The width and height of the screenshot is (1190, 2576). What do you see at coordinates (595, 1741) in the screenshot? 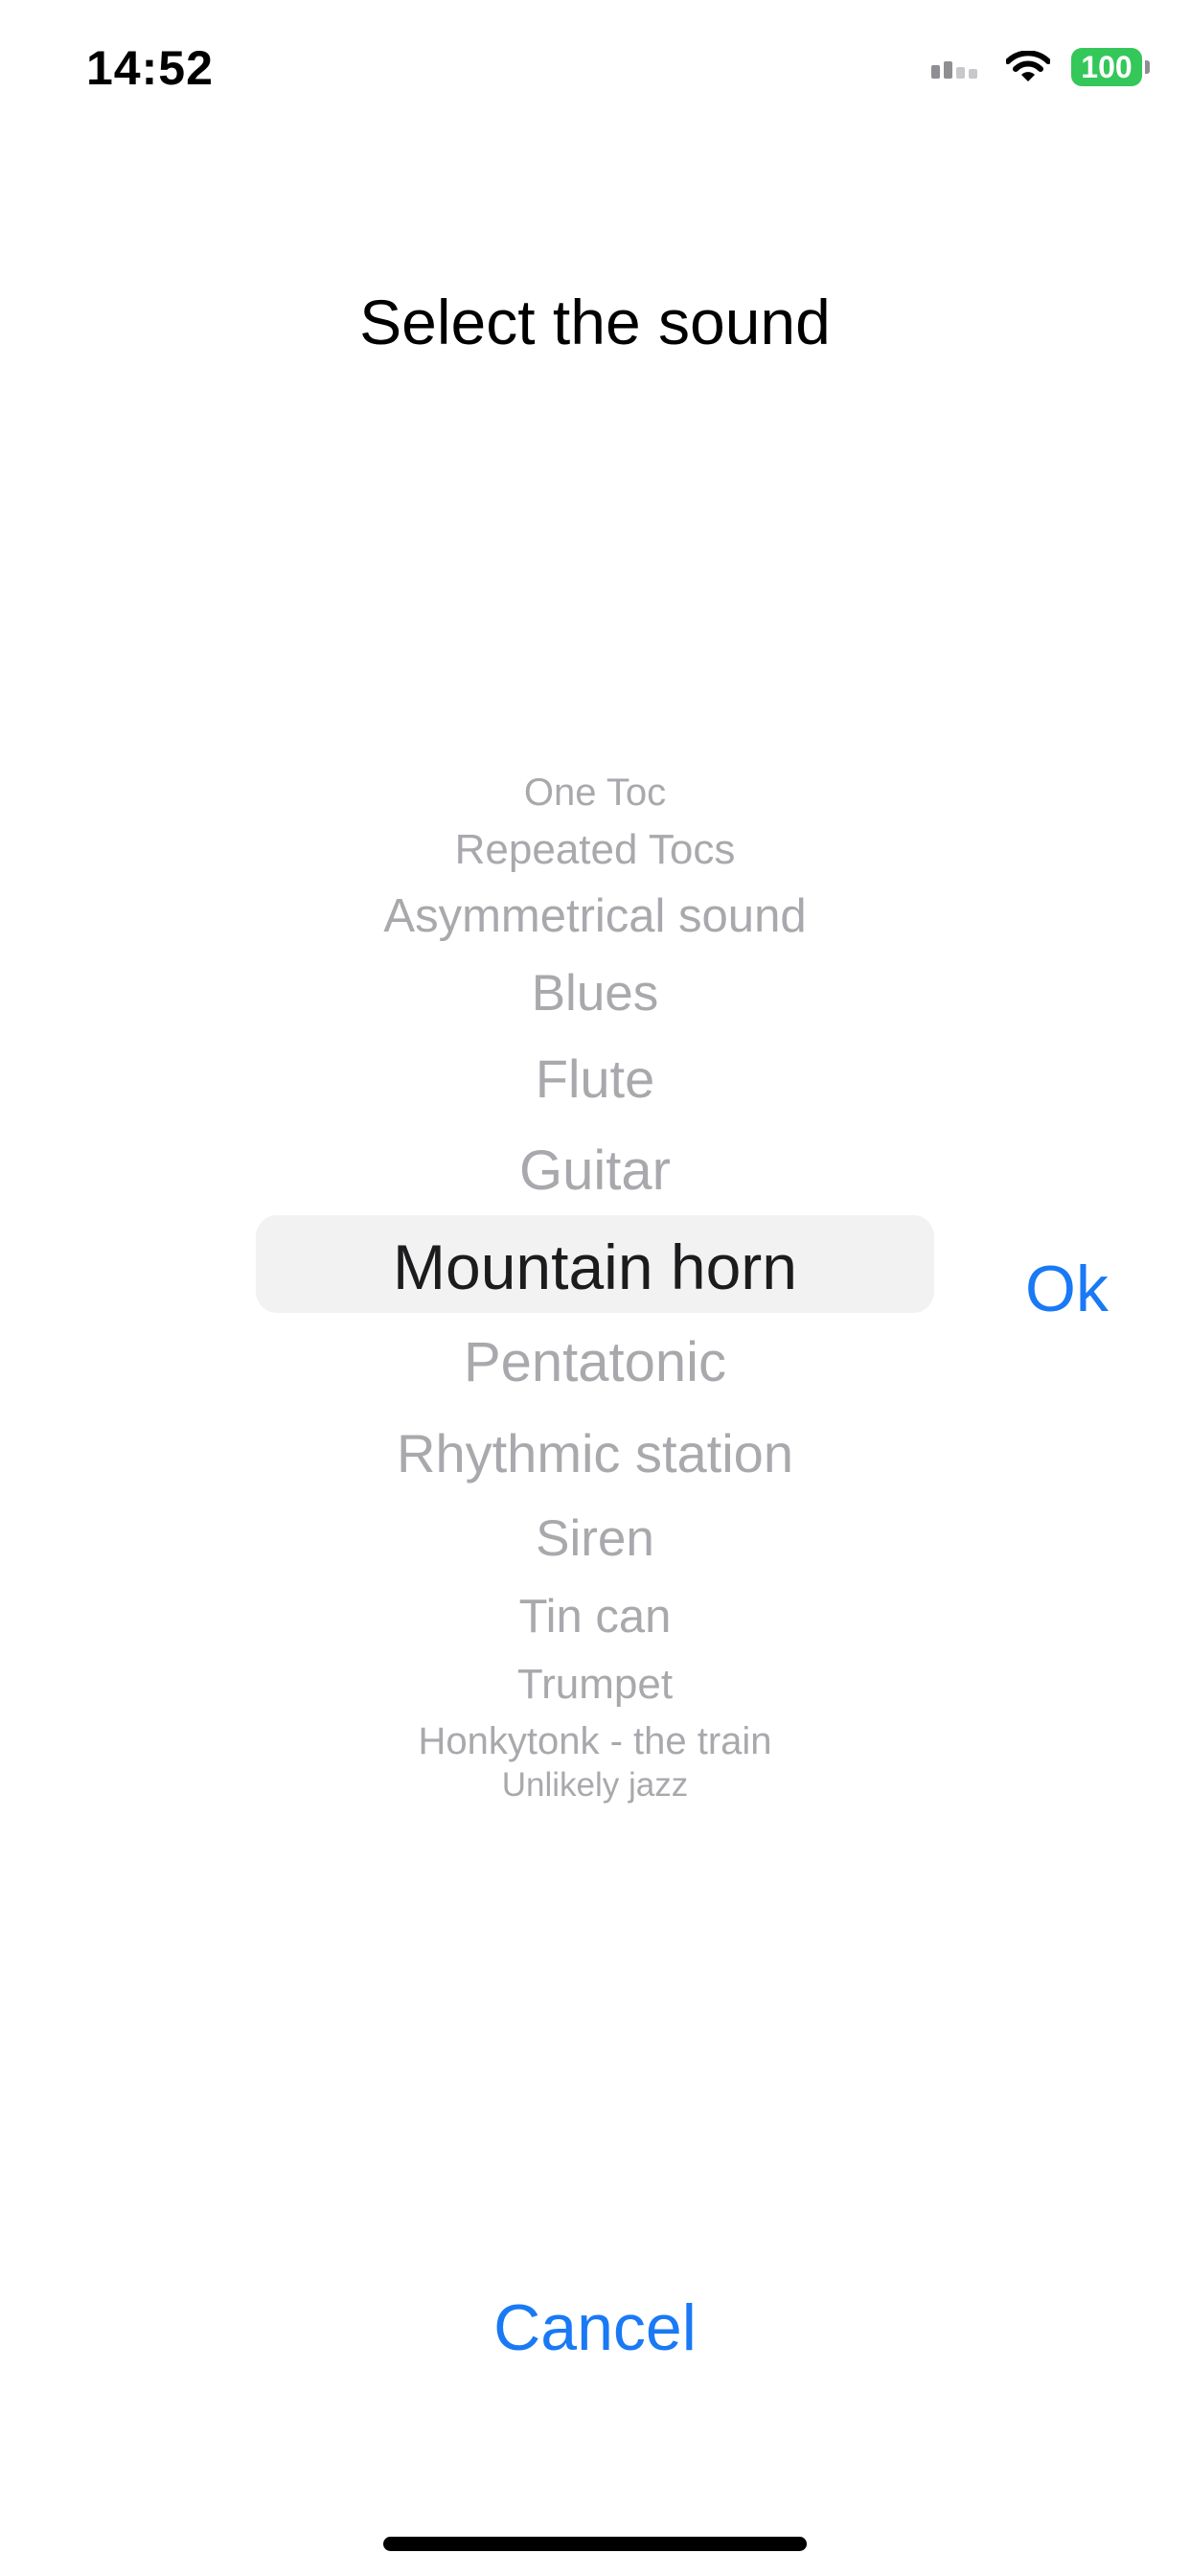
I see `picker-item: Honkytonk - the train` at bounding box center [595, 1741].